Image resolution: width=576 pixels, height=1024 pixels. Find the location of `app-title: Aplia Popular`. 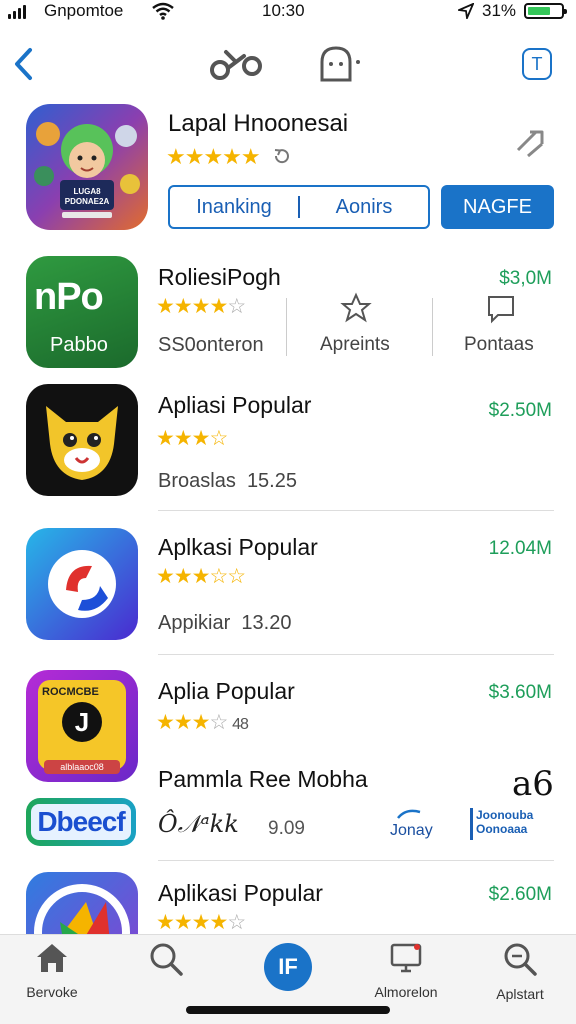

app-title: Aplia Popular is located at coordinates (226, 691).